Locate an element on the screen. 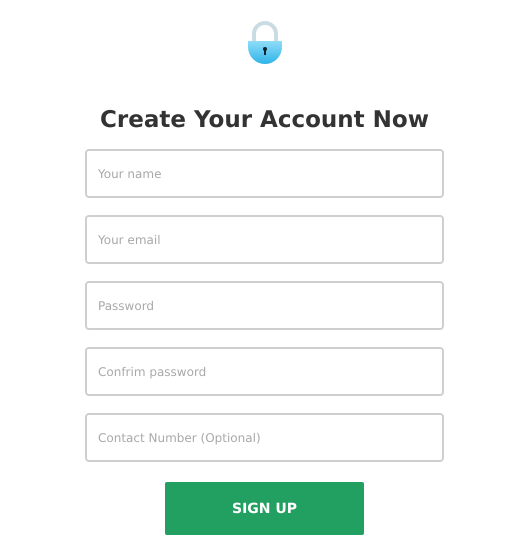  input-field: Confrim password is located at coordinates (264, 371).